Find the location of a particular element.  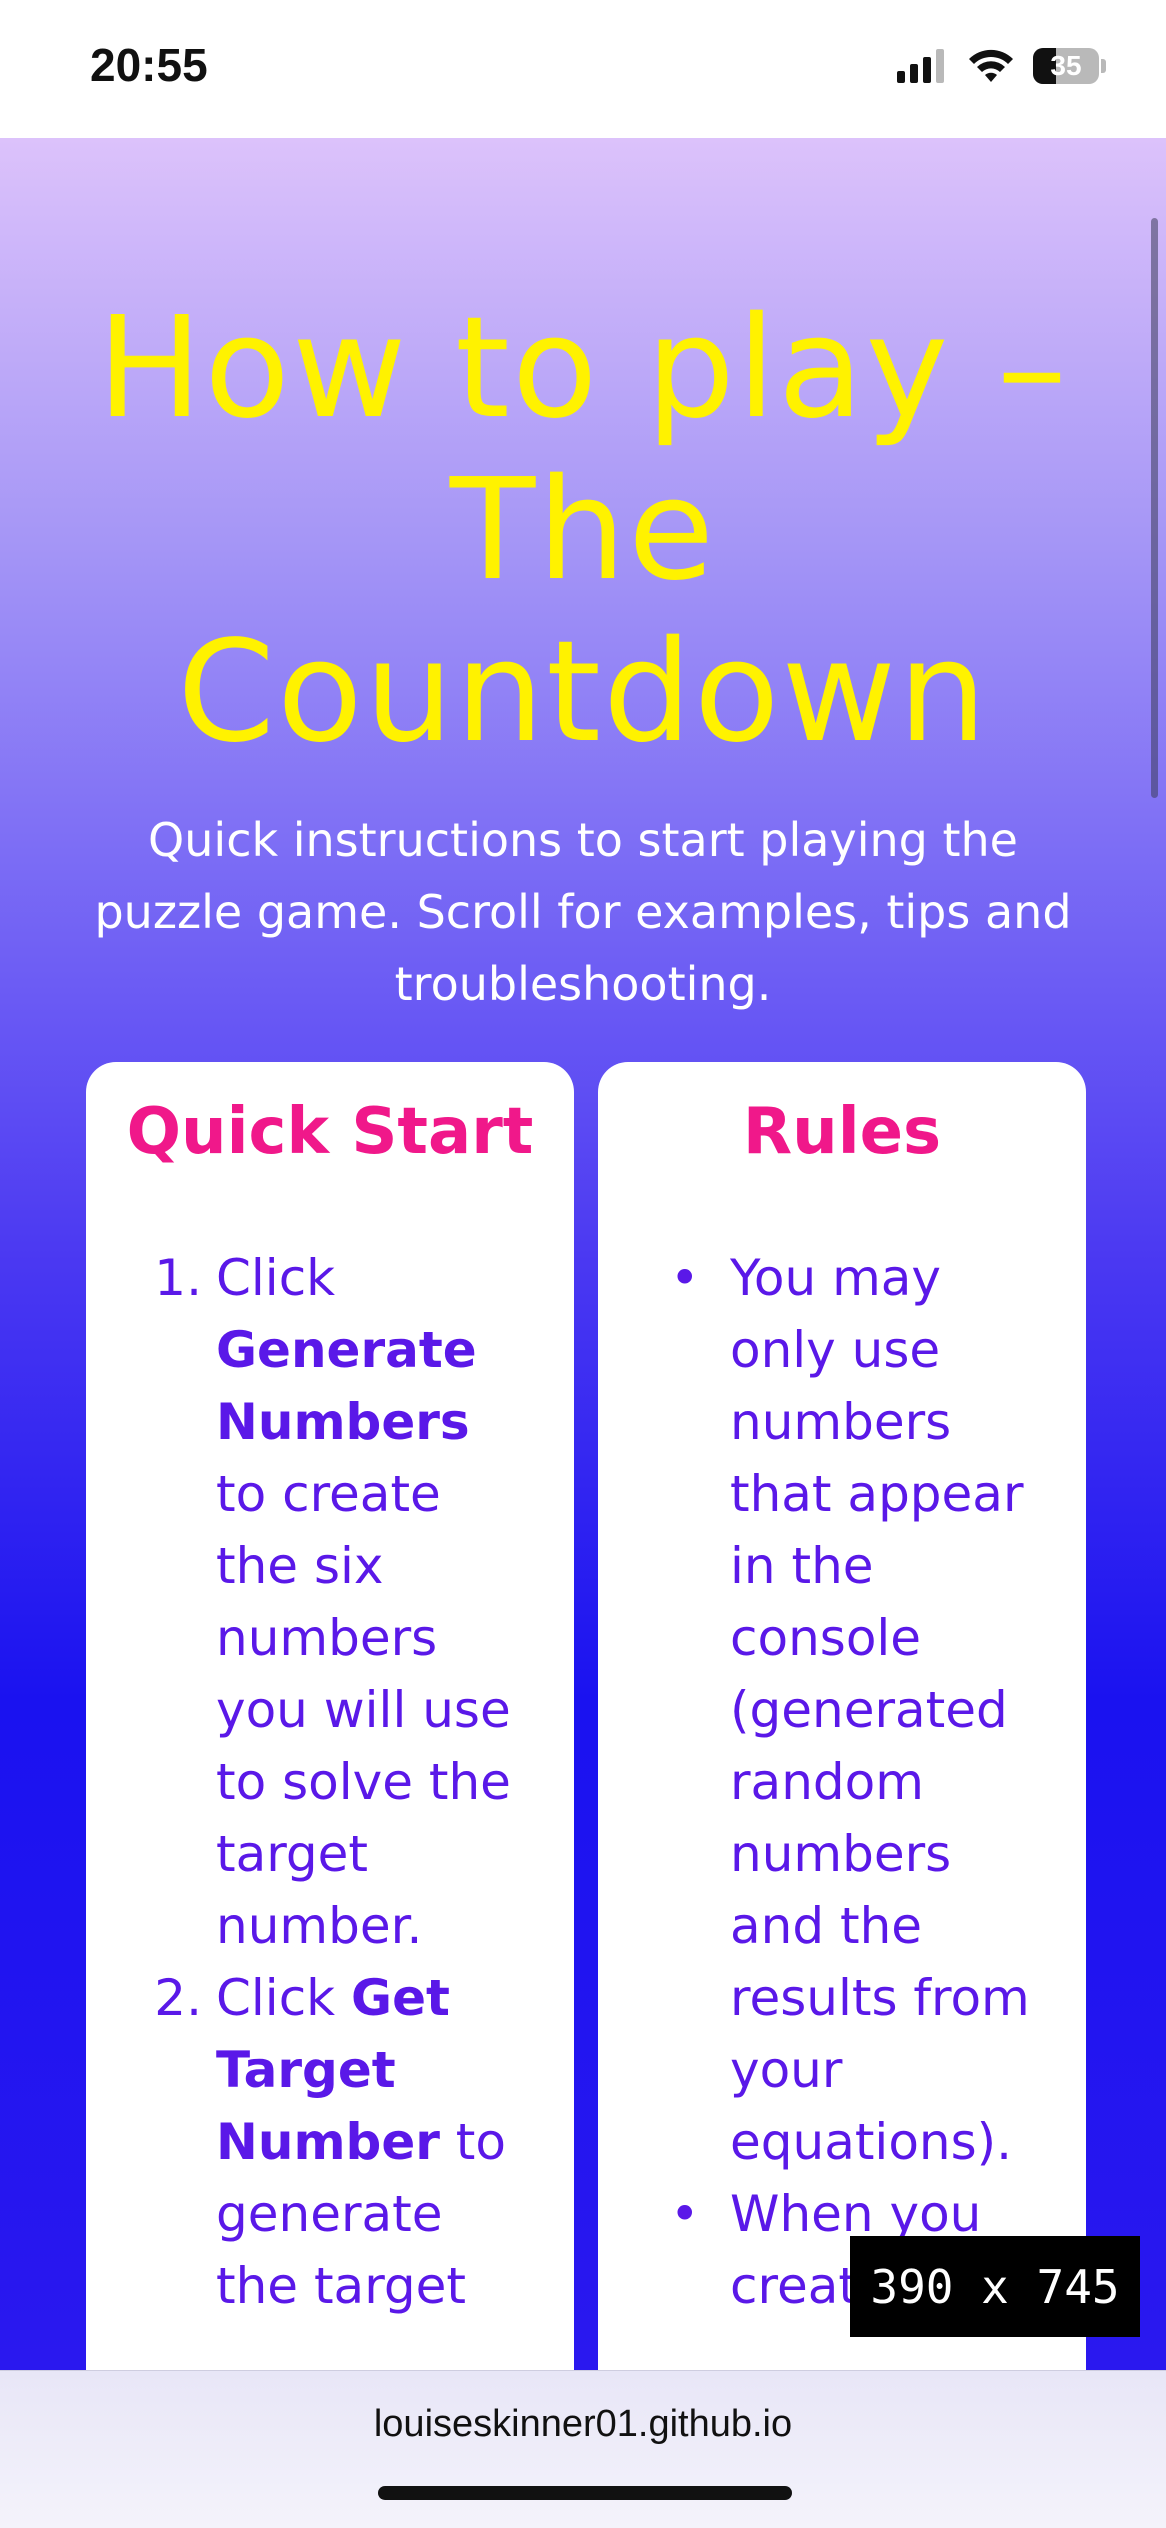

rules-heading: Rules is located at coordinates (842, 1132).